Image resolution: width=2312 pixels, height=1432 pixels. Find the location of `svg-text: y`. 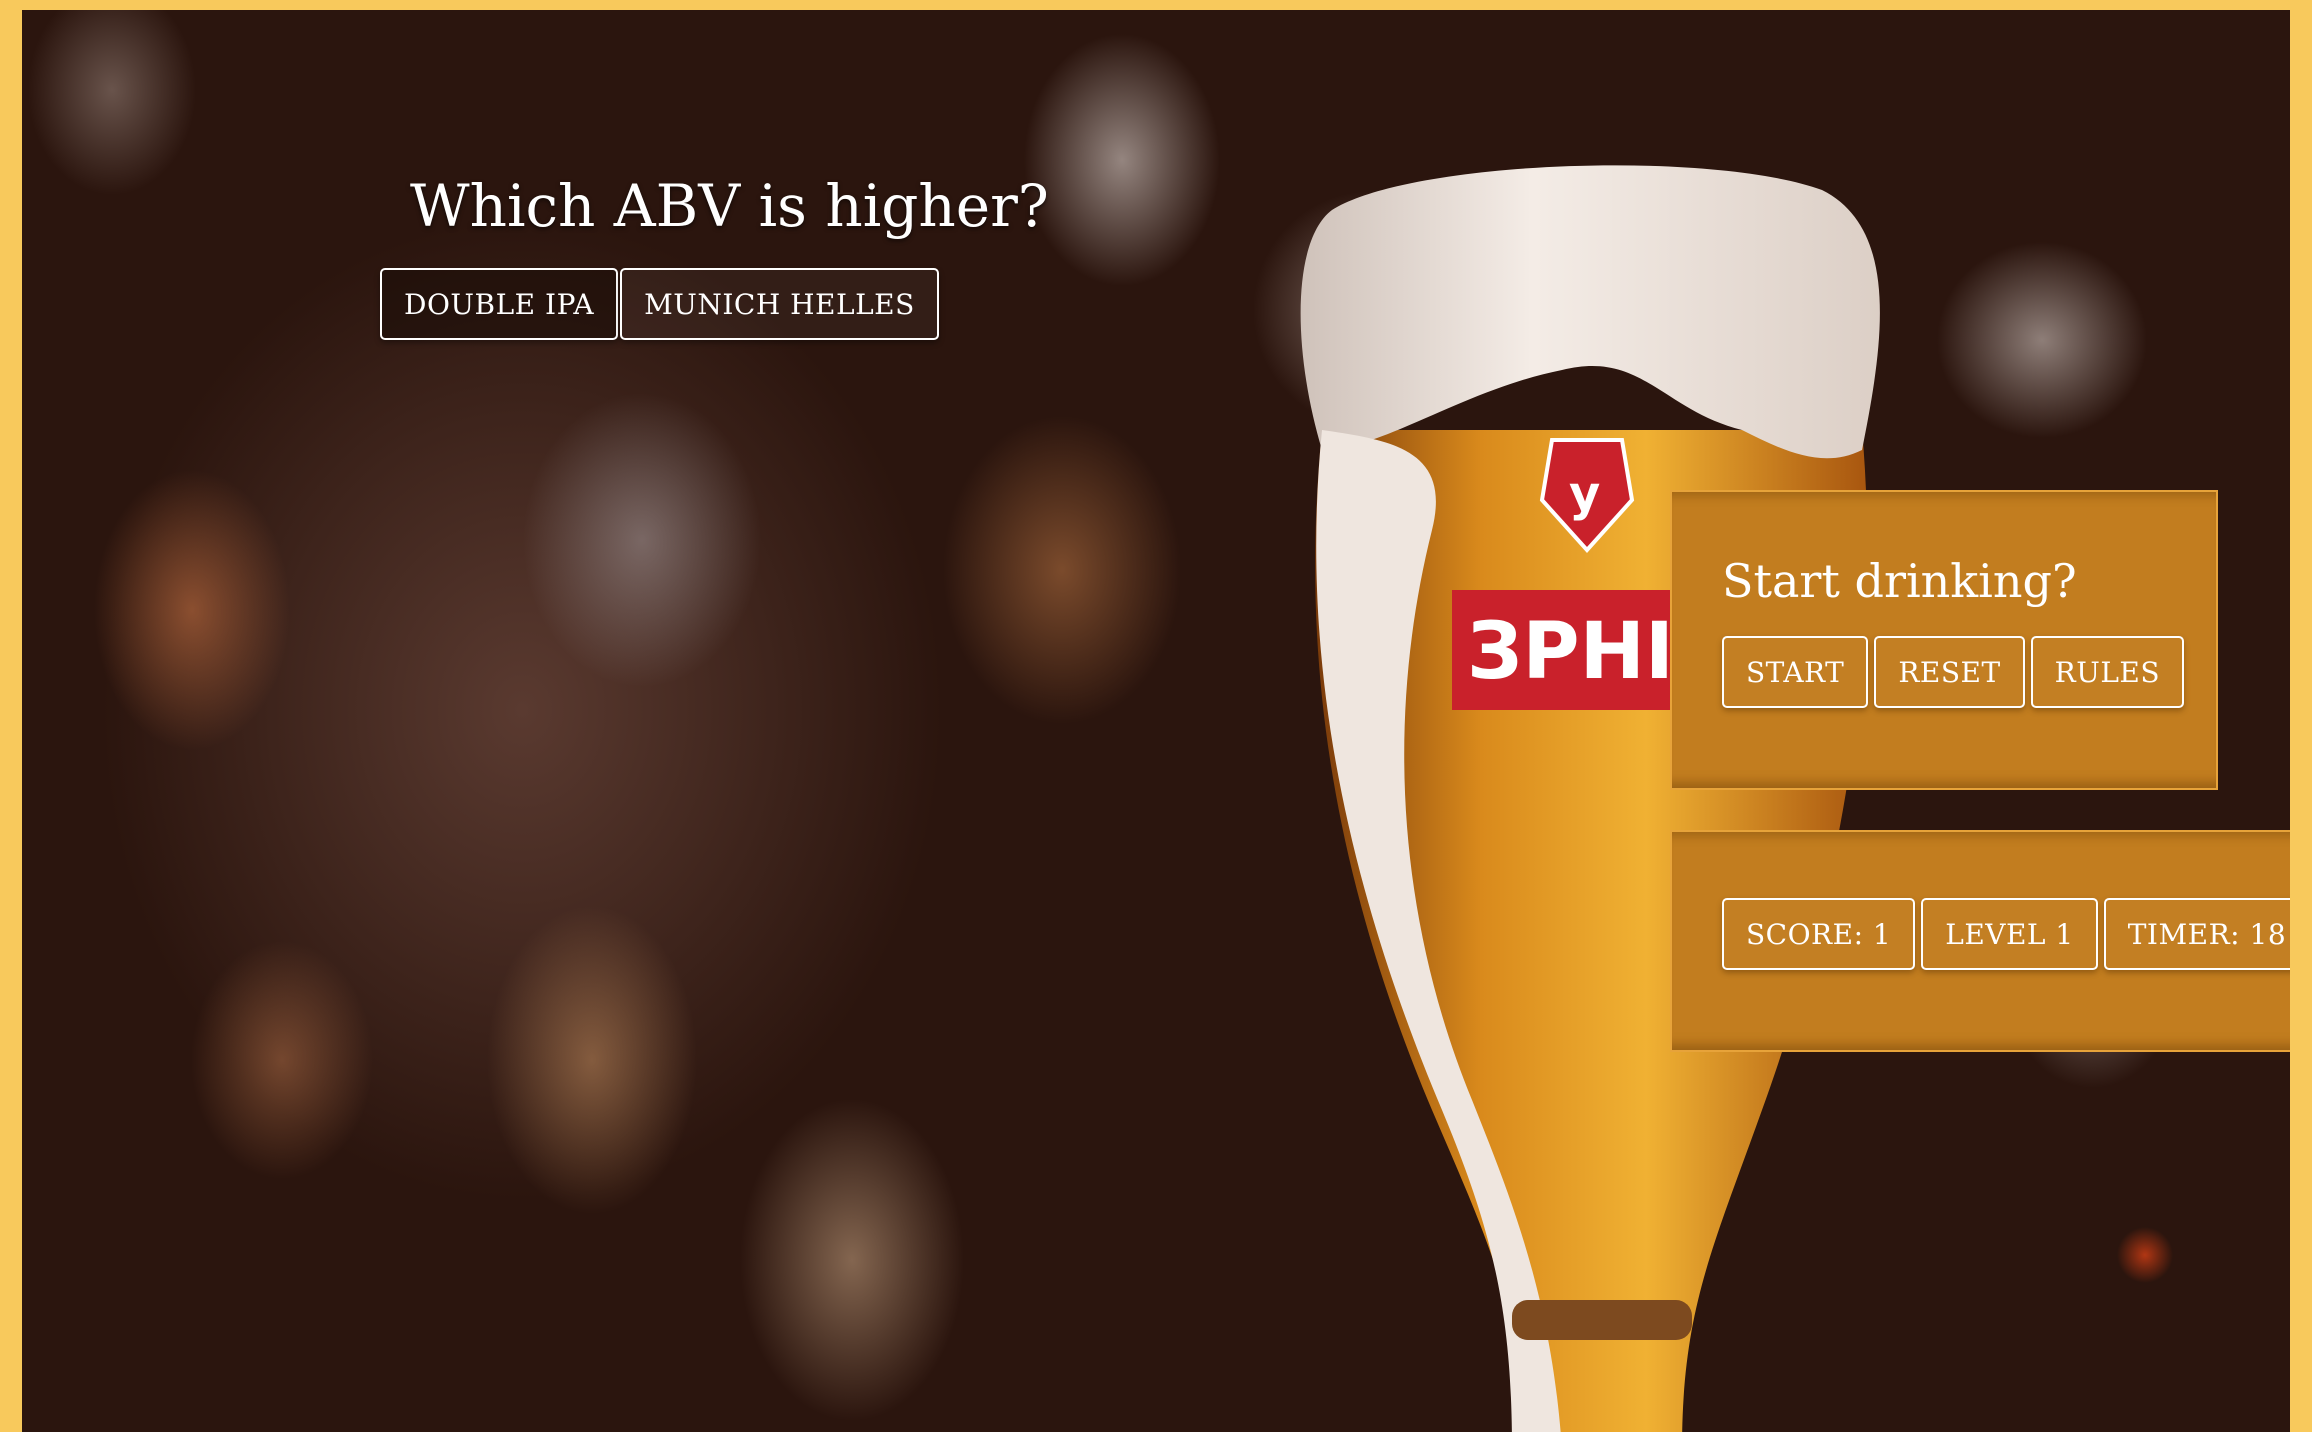

svg-text: y is located at coordinates (1584, 494).